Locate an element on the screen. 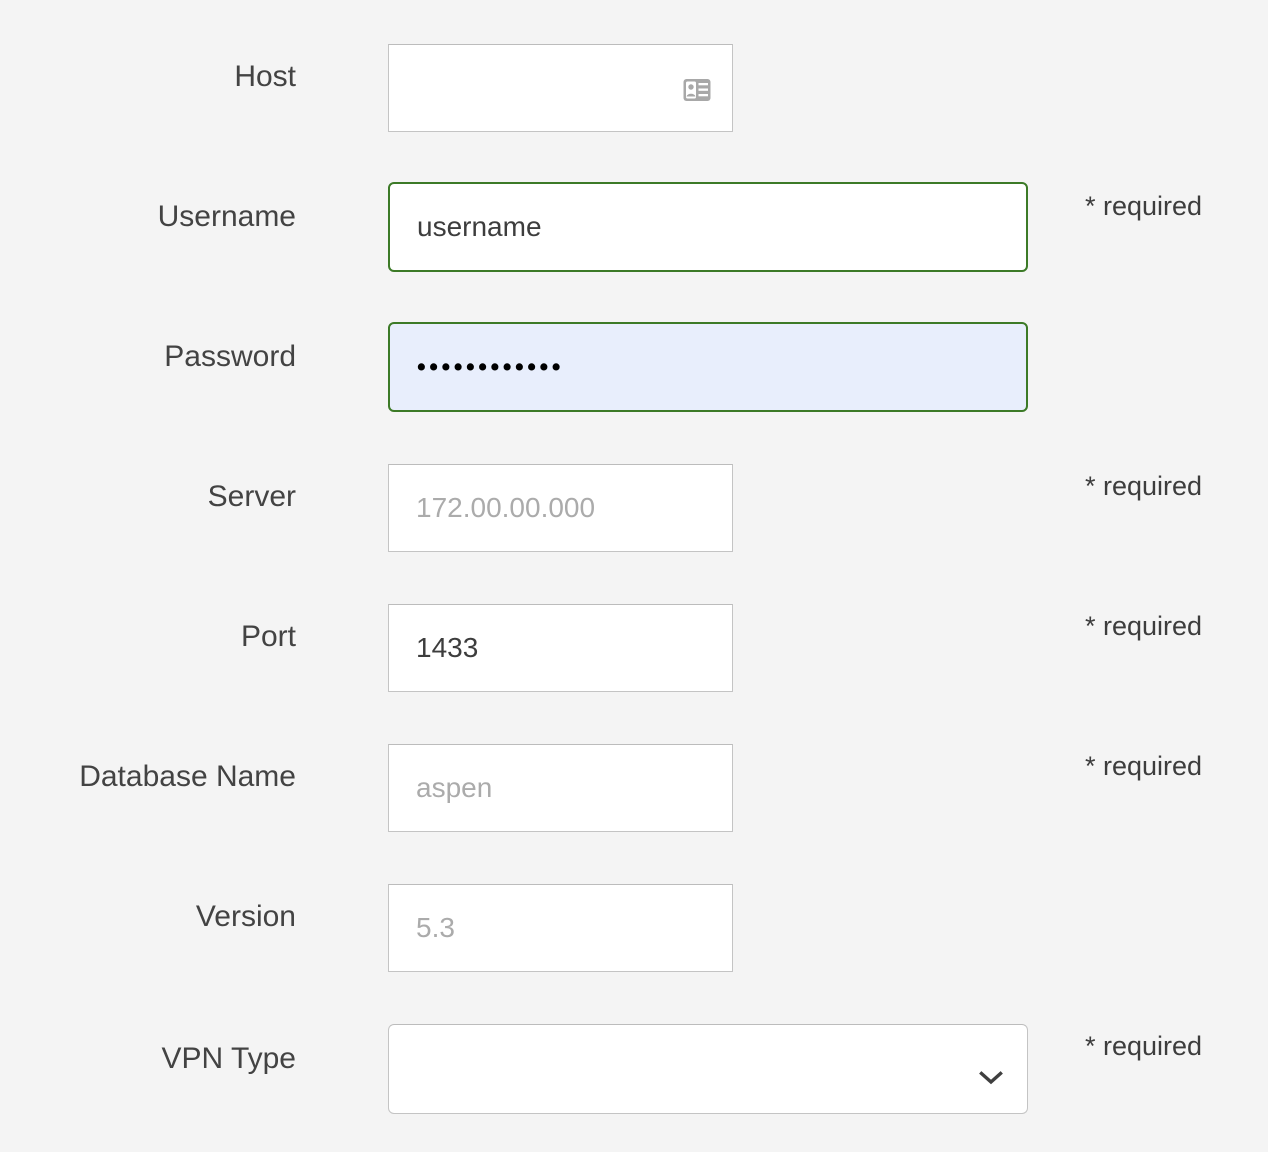 Image resolution: width=1268 pixels, height=1152 pixels. label-username: Username is located at coordinates (226, 216).